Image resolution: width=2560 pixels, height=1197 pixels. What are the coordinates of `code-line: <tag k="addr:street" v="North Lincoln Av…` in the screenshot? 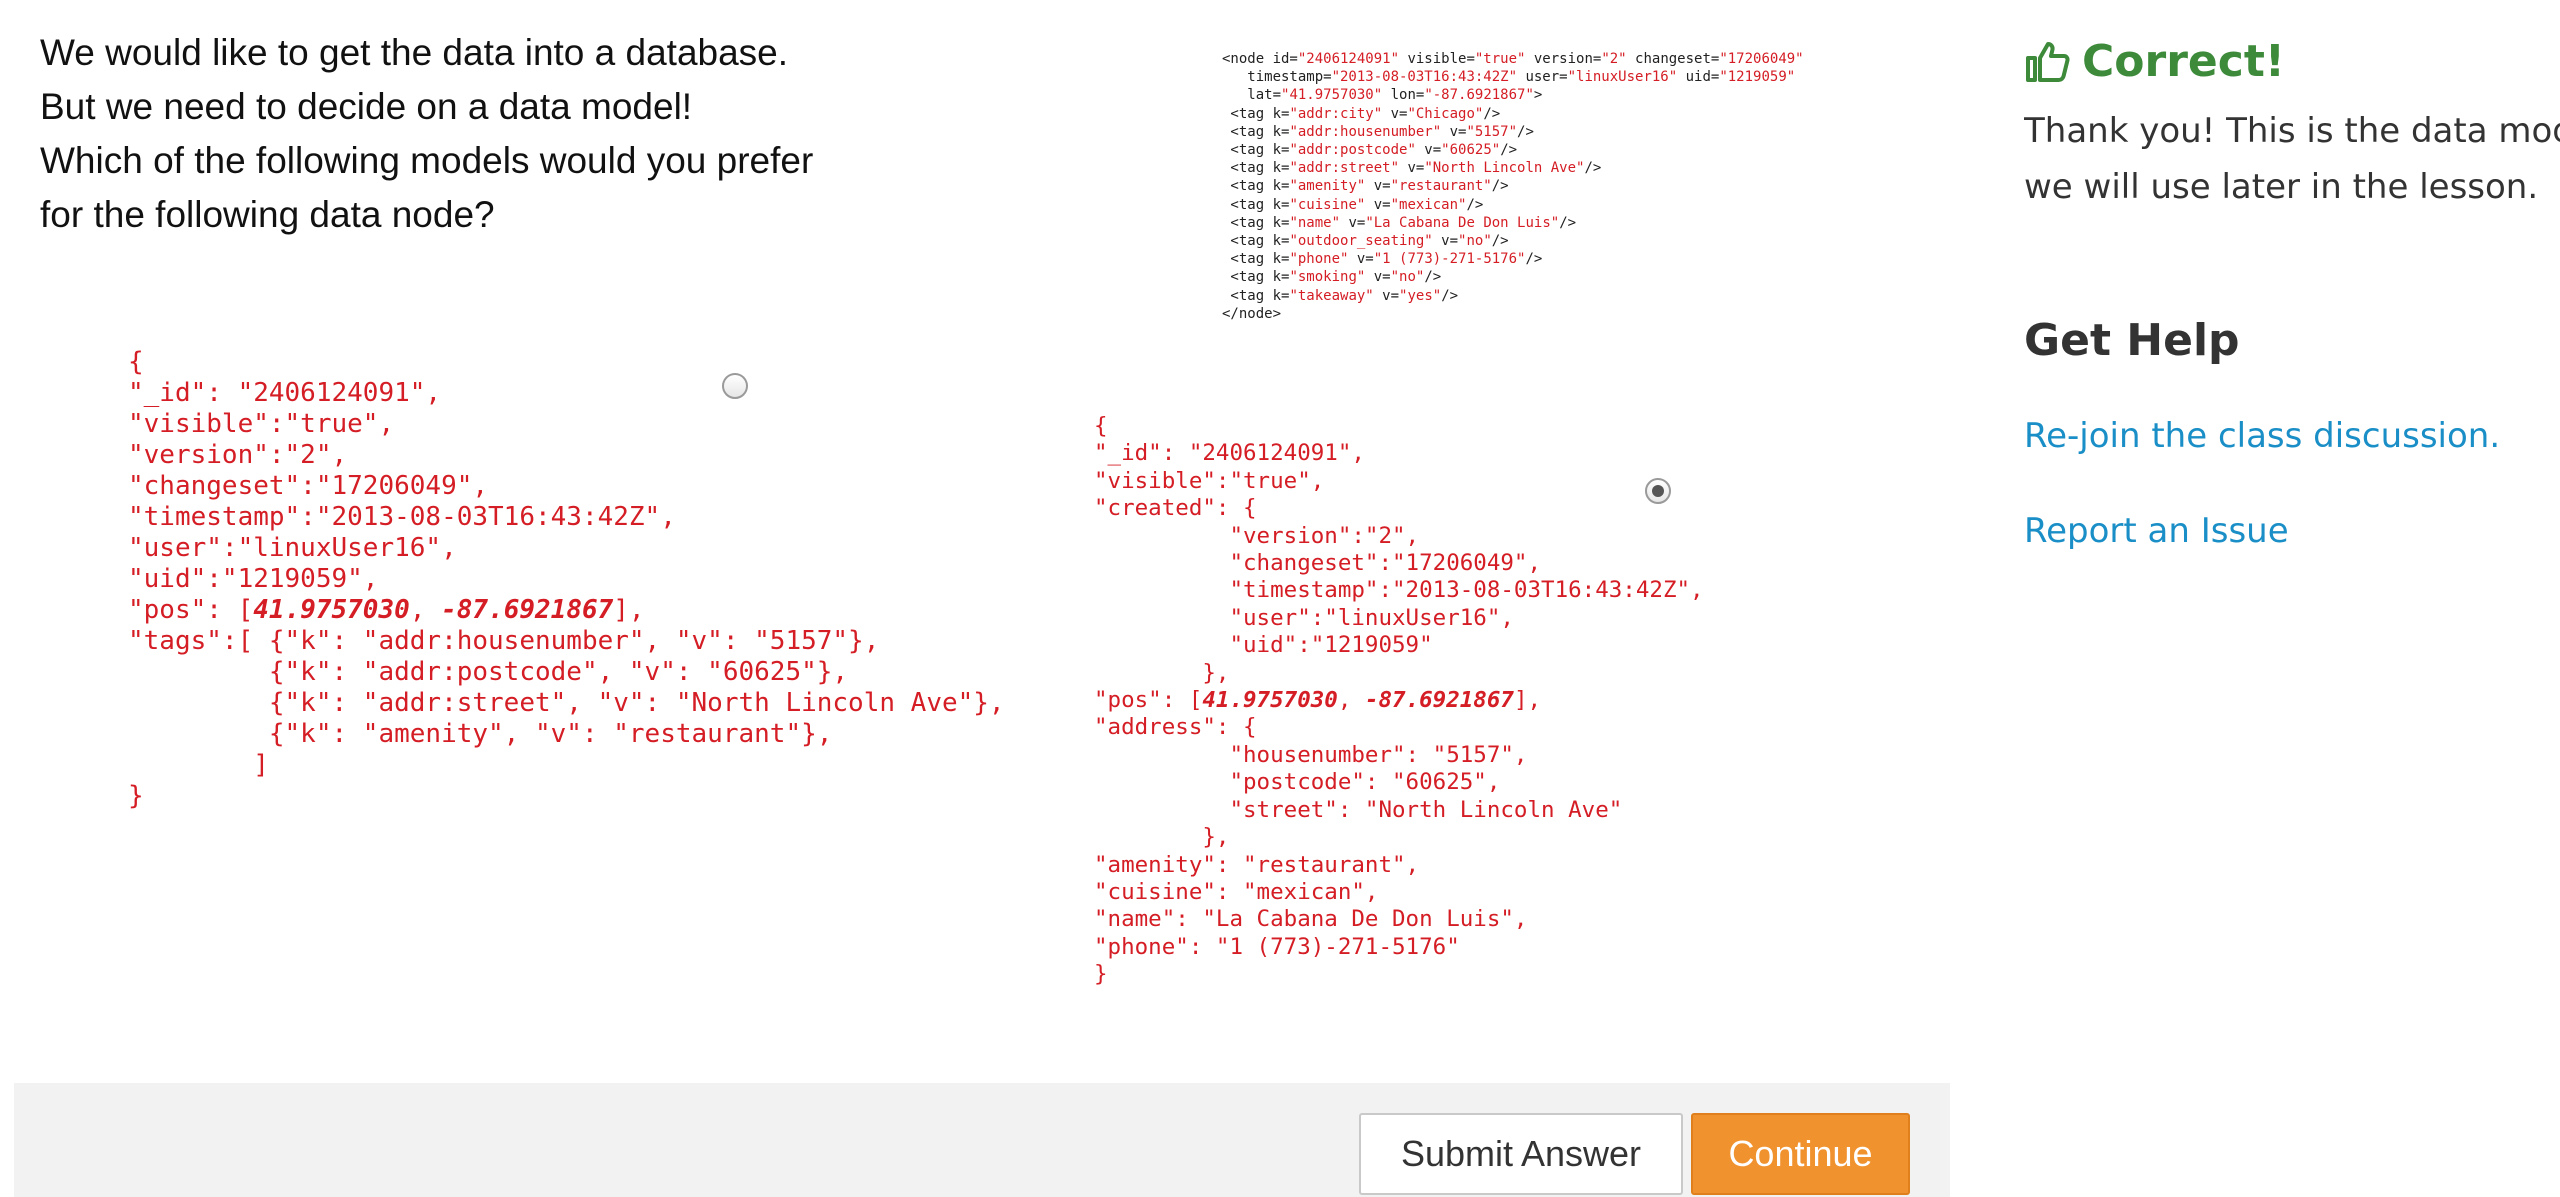 It's located at (1412, 168).